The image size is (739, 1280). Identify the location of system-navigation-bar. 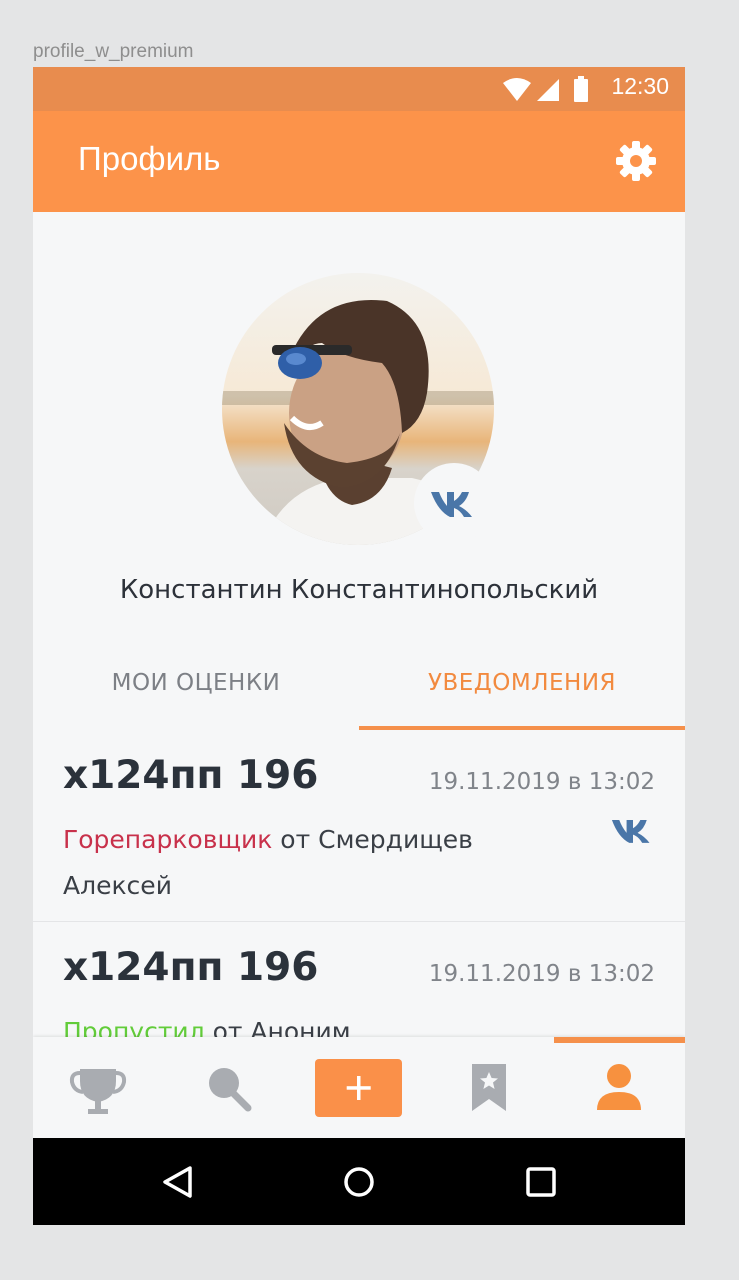
(359, 1181).